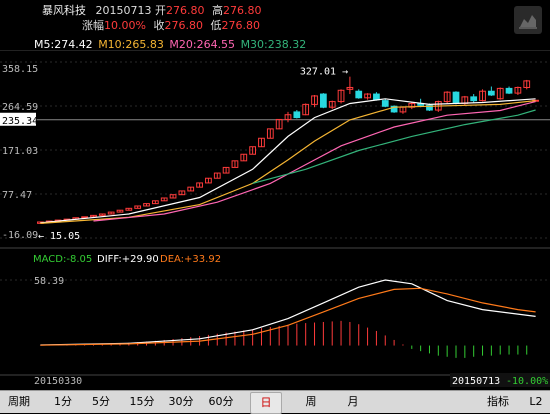  I want to click on low-value: 276.80, so click(240, 25).